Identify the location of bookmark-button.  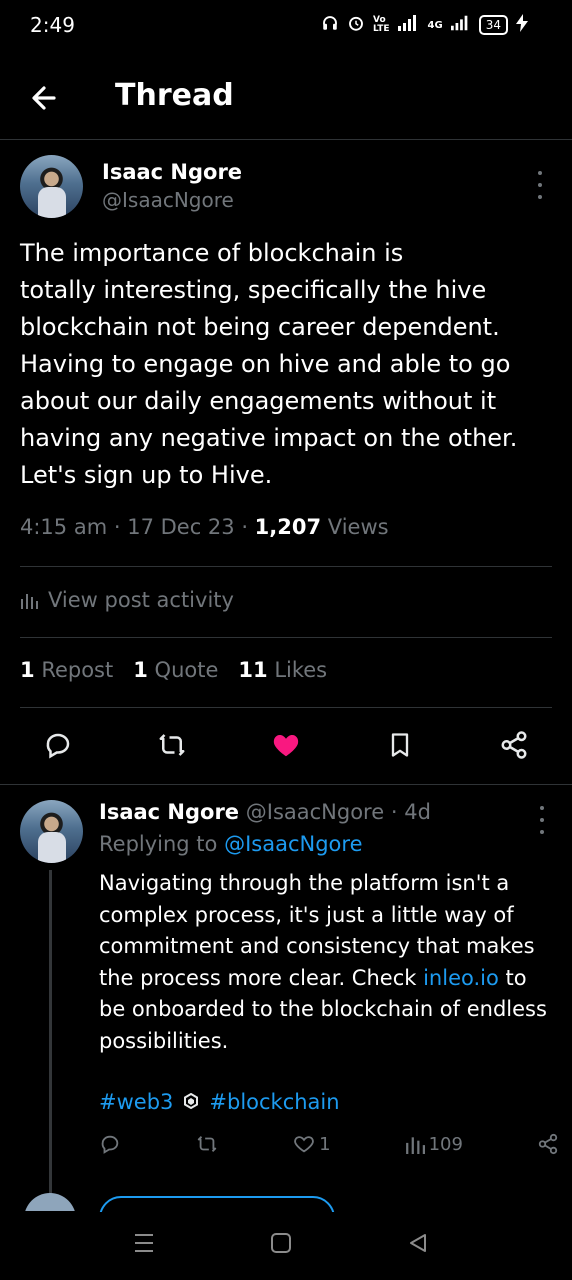
(400, 745).